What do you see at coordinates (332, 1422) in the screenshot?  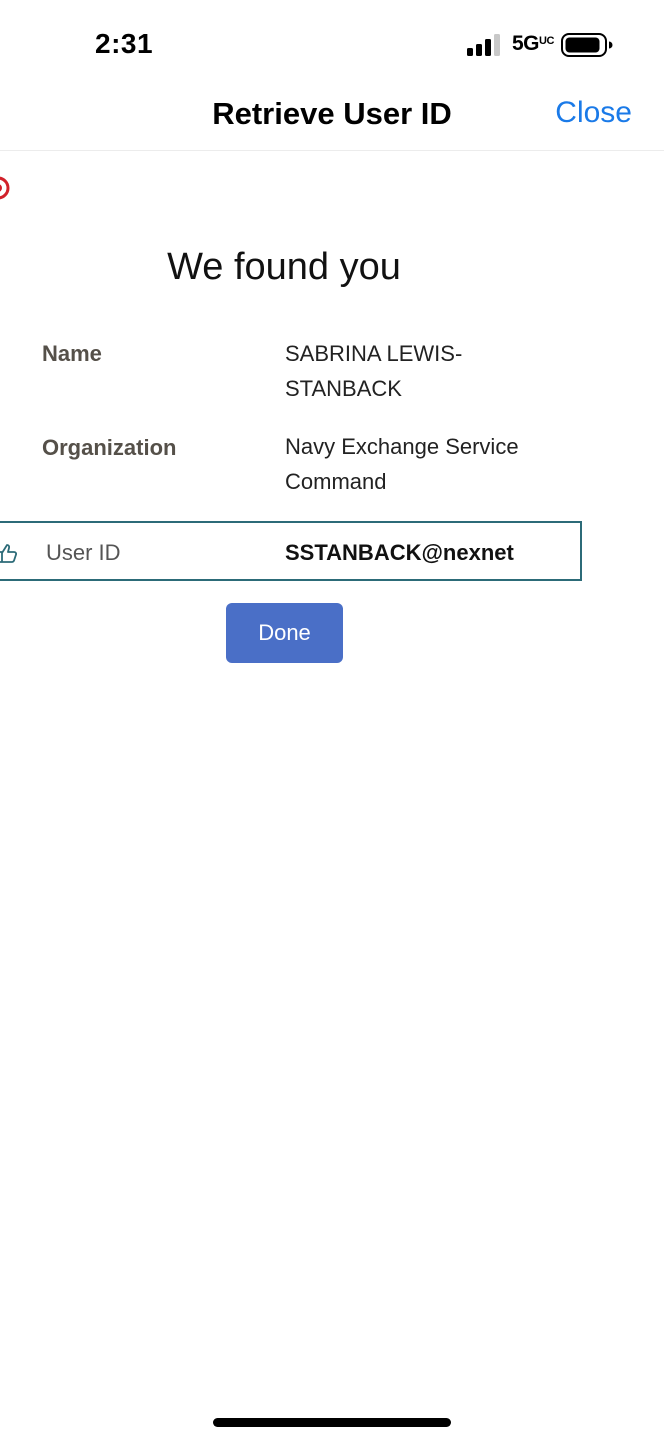 I see `home-indicator` at bounding box center [332, 1422].